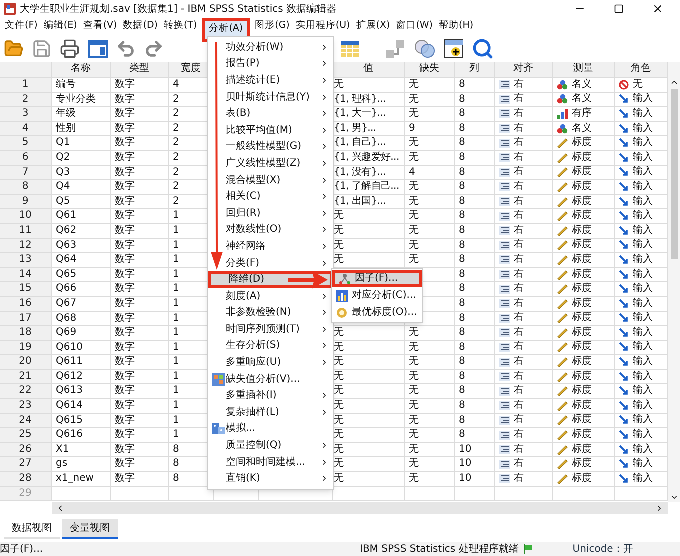  I want to click on menu-item: 数据(D), so click(140, 26).